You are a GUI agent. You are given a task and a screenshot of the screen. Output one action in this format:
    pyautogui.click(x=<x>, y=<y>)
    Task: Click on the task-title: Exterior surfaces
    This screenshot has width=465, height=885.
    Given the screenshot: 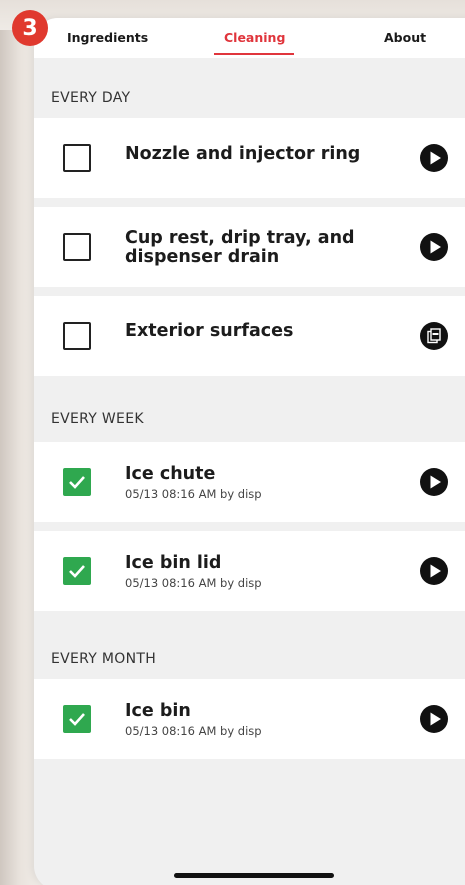 What is the action you would take?
    pyautogui.click(x=209, y=331)
    